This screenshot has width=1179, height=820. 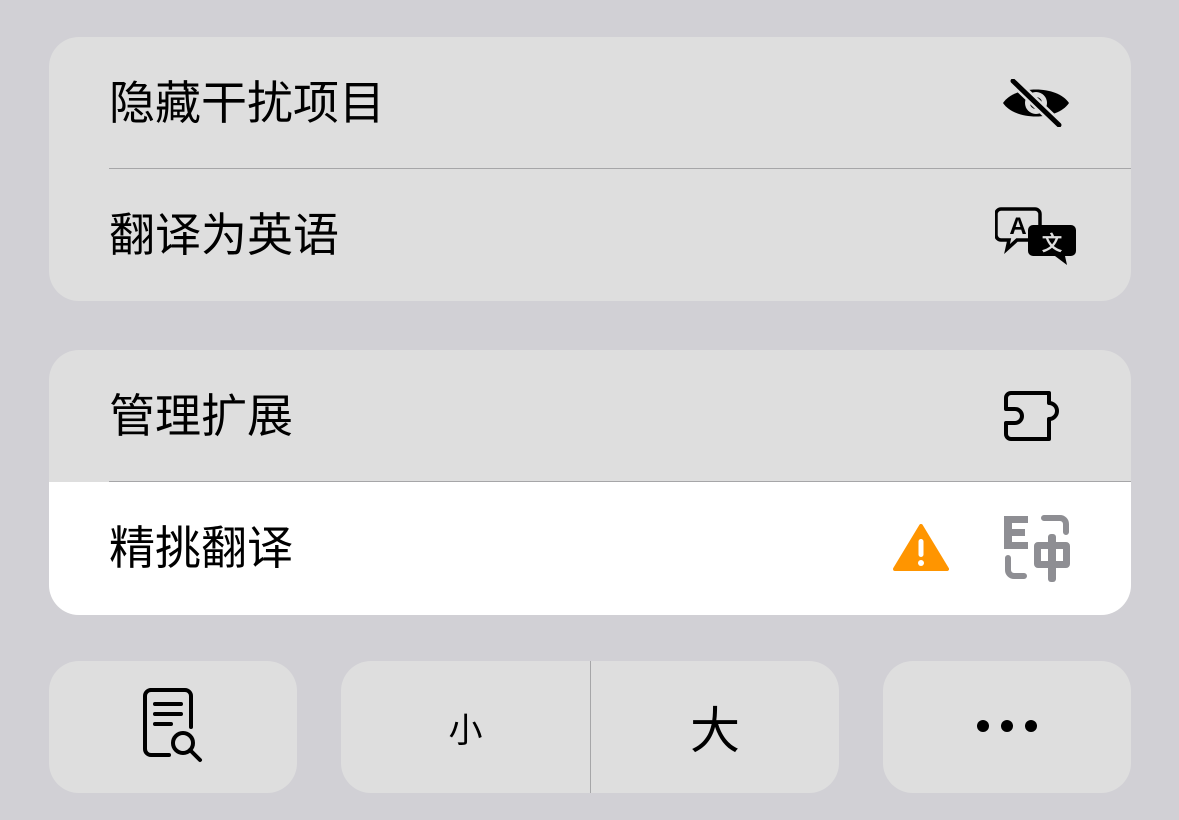 I want to click on menu-item-hide-distracting-items: 隐藏干扰项目, so click(x=590, y=103).